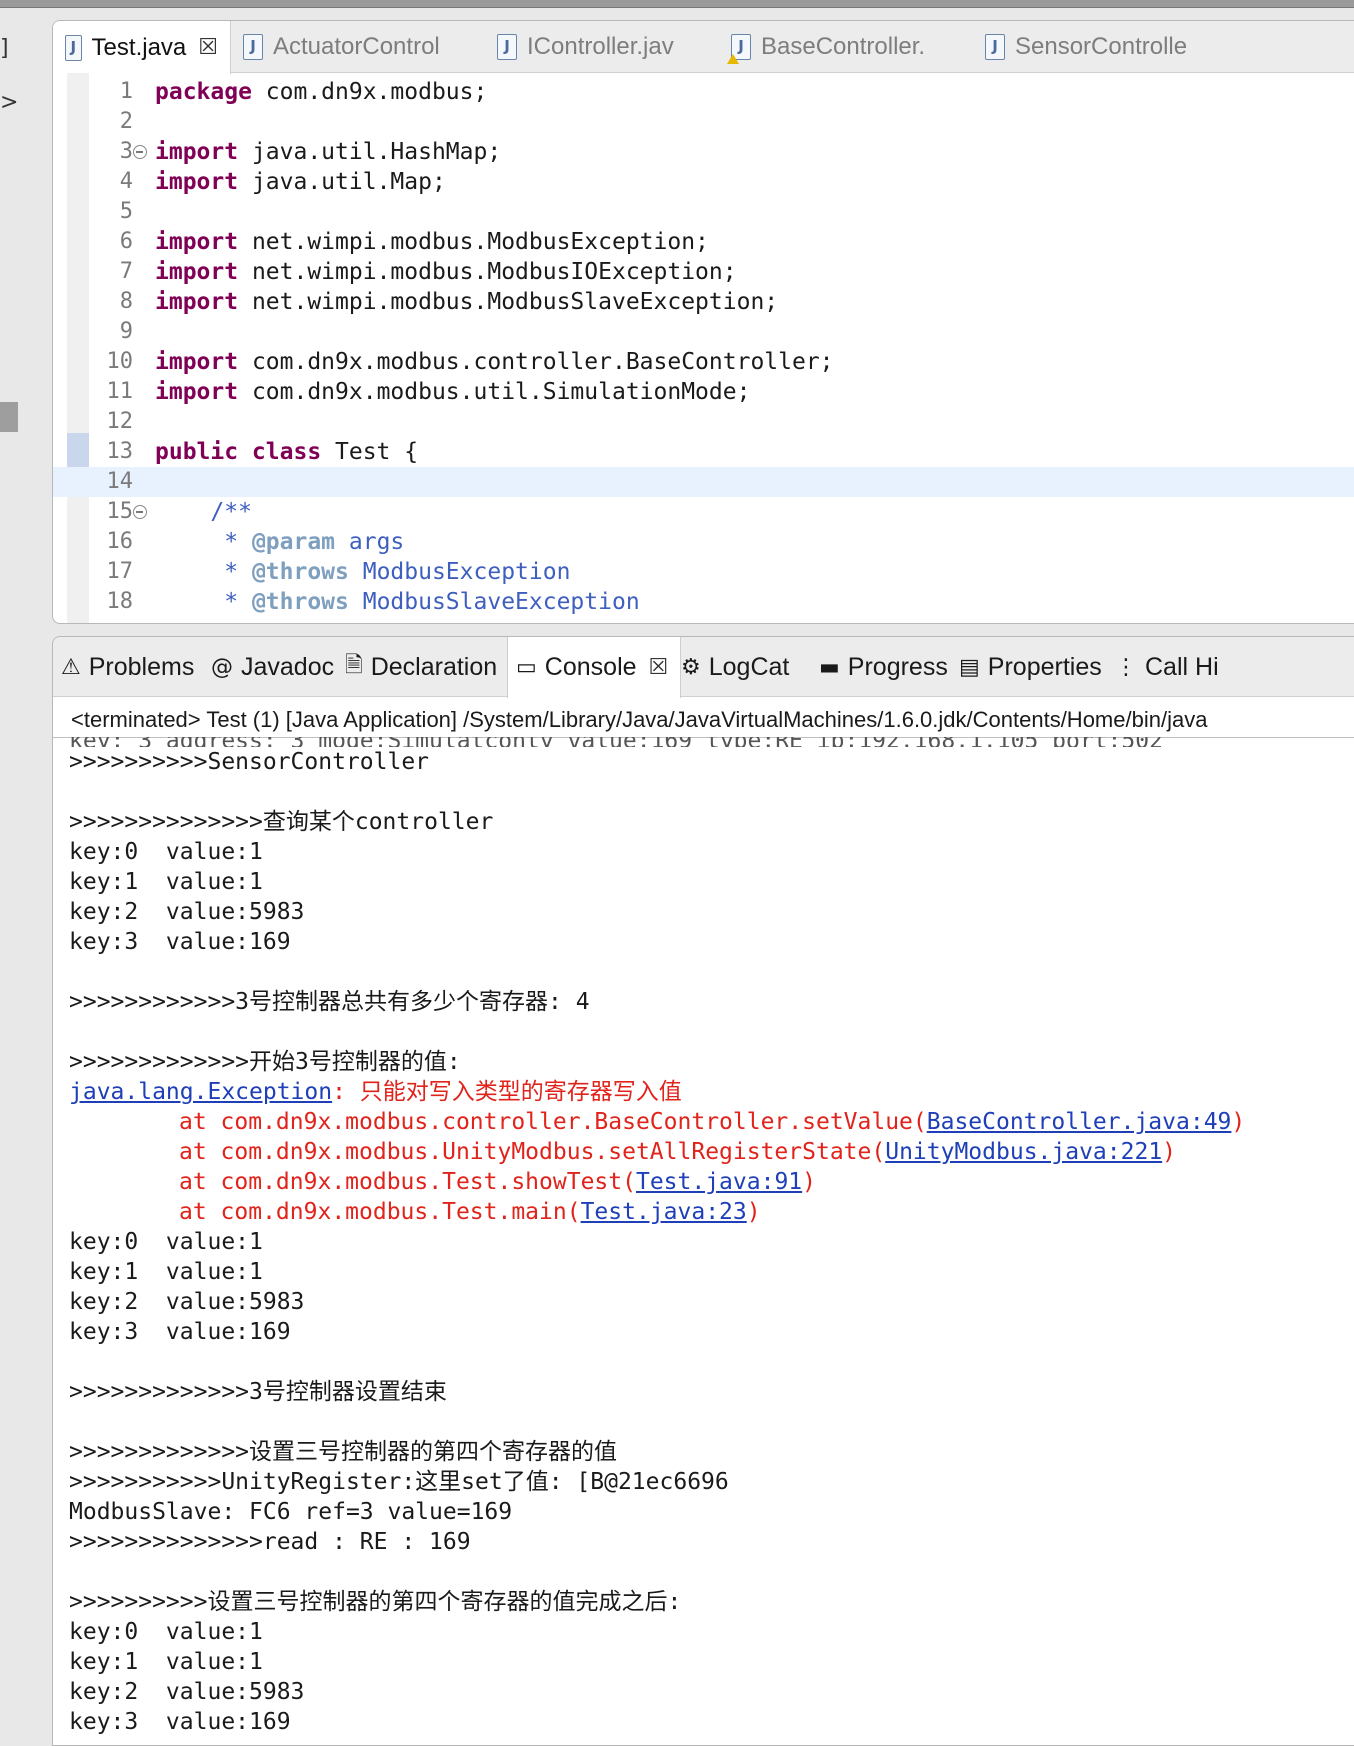  Describe the element at coordinates (180, 1722) in the screenshot. I see `console-line: key:3 value:169` at that location.